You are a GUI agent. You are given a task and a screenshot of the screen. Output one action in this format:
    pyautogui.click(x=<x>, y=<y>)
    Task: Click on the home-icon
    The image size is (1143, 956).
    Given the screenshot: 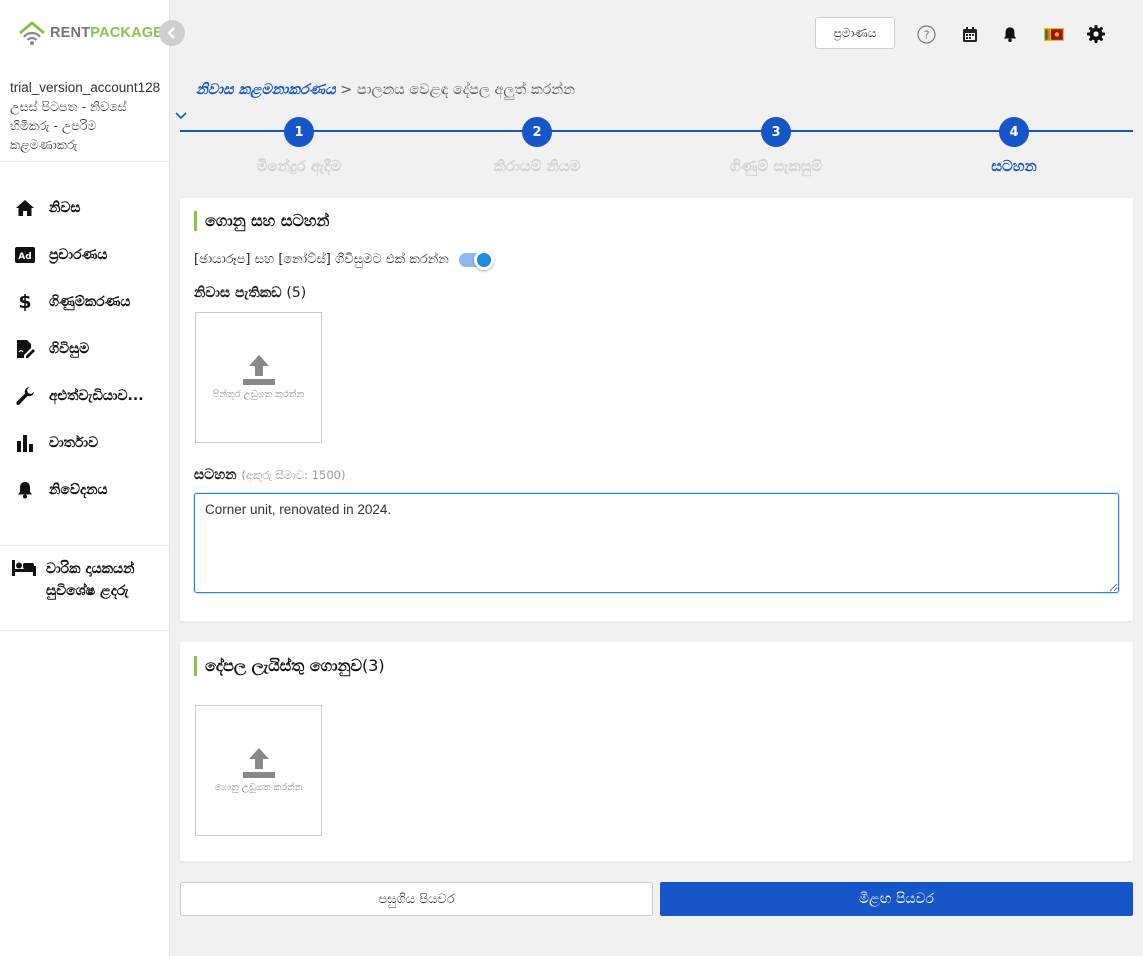 What is the action you would take?
    pyautogui.click(x=25, y=208)
    